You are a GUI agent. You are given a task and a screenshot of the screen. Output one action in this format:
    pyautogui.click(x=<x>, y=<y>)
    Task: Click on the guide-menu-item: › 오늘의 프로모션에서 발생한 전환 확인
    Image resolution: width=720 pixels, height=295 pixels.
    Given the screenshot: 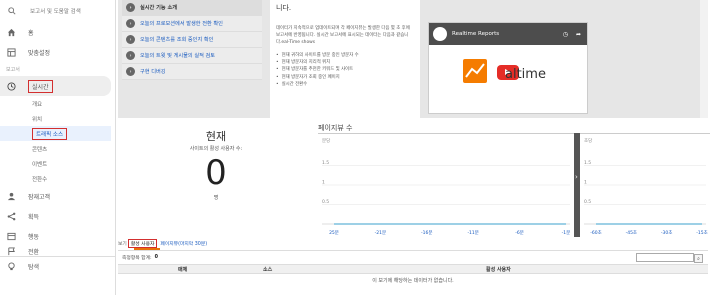 What is the action you would take?
    pyautogui.click(x=192, y=24)
    